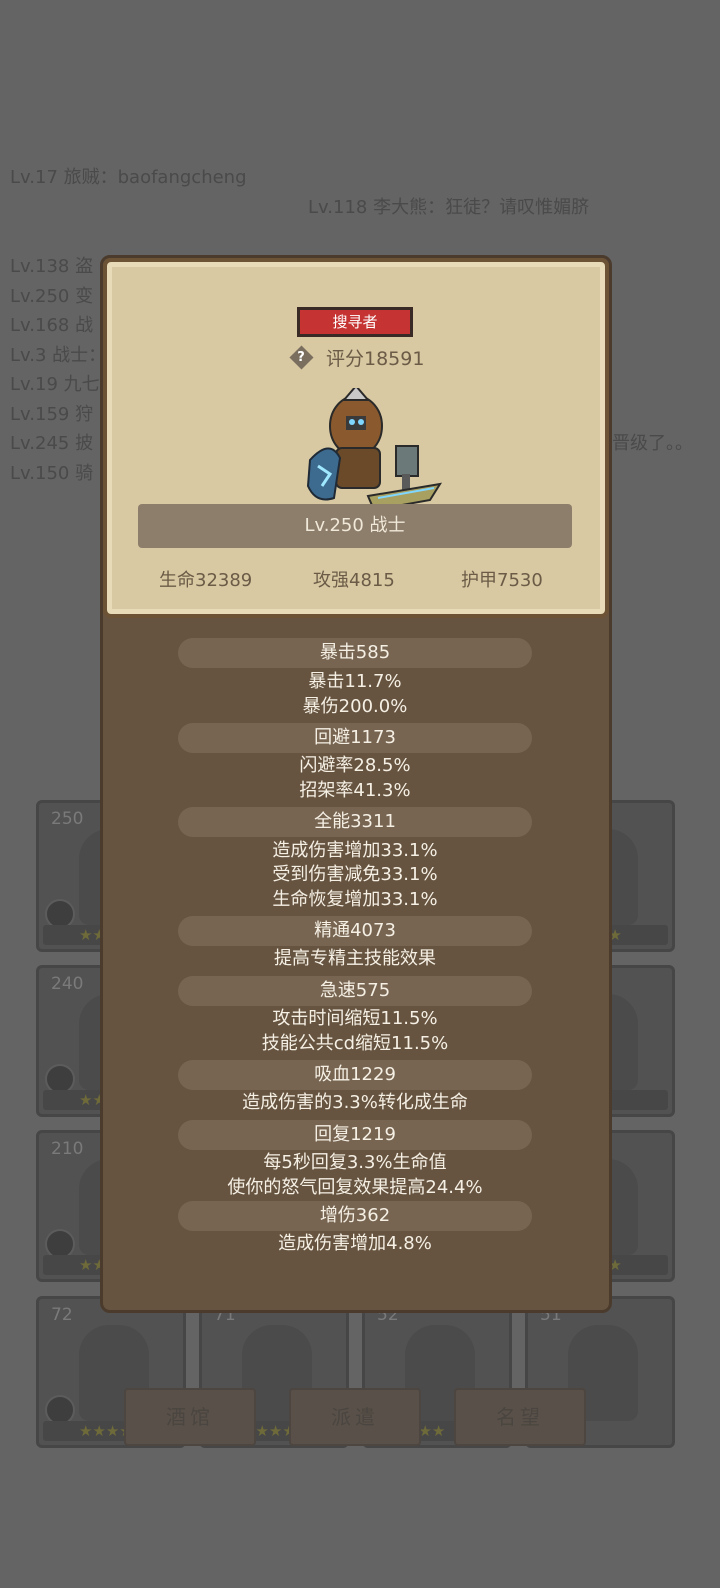  What do you see at coordinates (355, 1187) in the screenshot?
I see `stat-desc: 使你的怒气回复效果提高24.4%` at bounding box center [355, 1187].